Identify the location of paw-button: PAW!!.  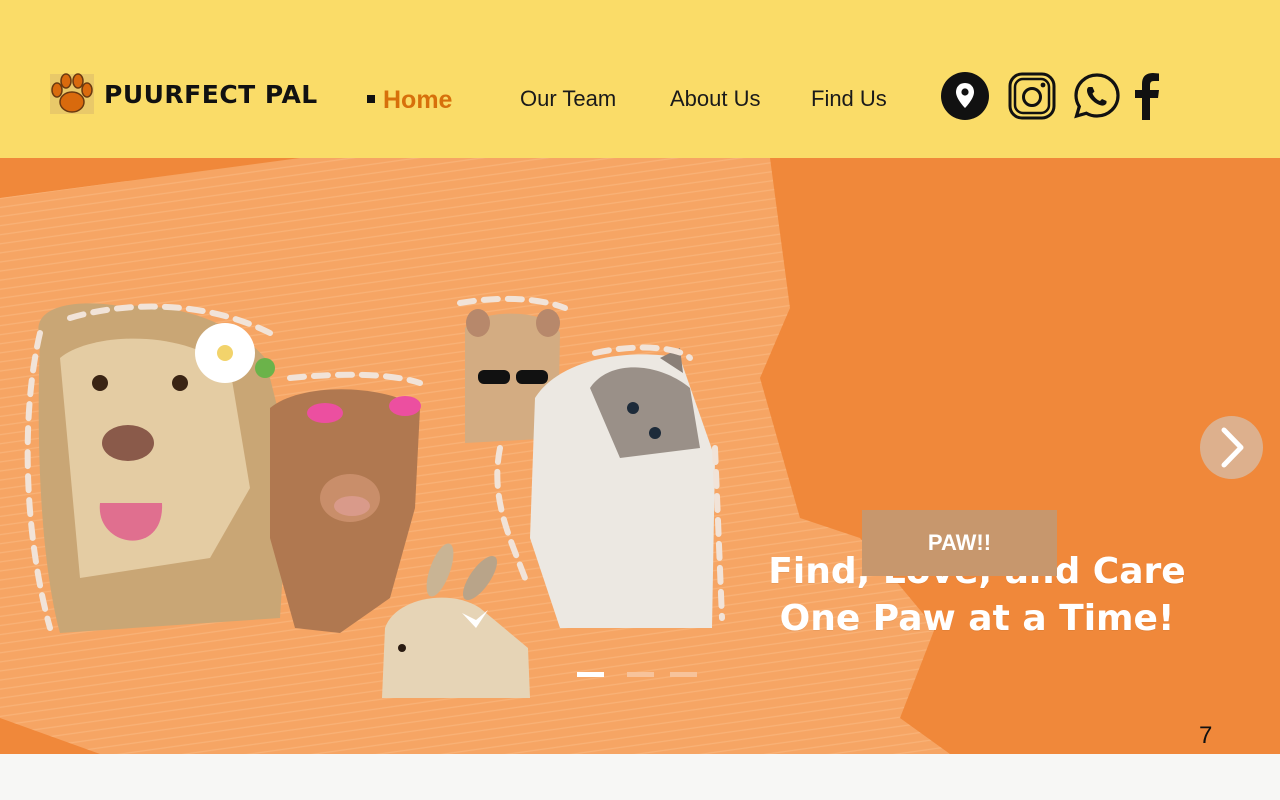
(959, 543).